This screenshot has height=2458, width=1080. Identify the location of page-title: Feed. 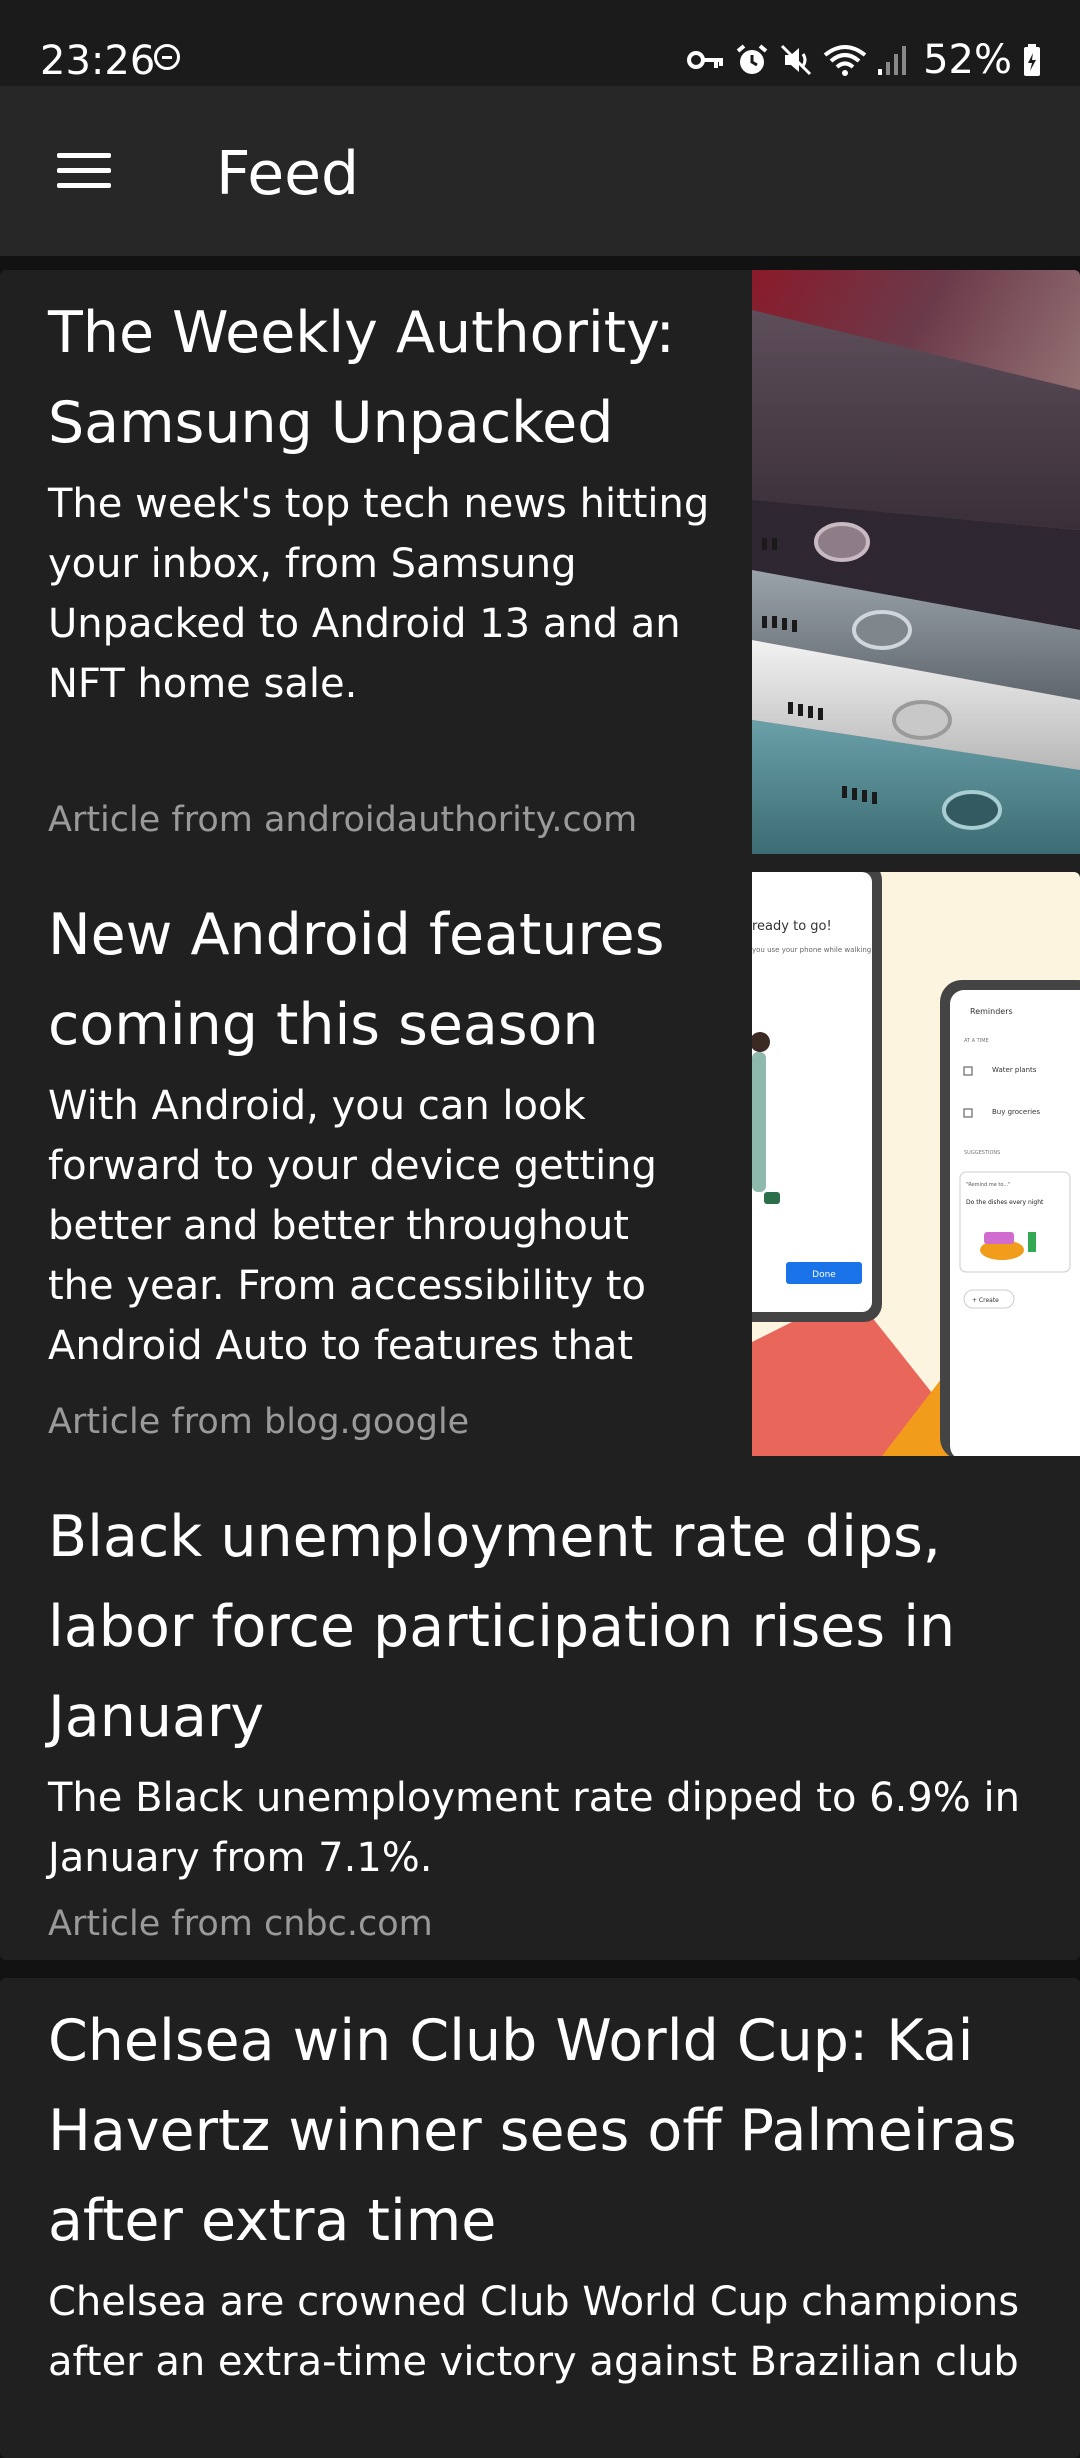
(288, 174).